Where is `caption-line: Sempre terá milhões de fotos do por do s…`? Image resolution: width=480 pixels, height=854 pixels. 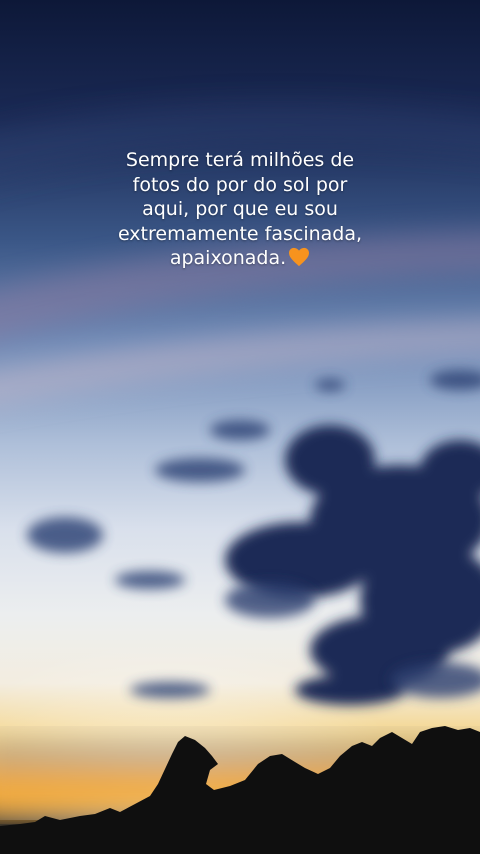
caption-line: Sempre terá milhões de fotos do por do s… is located at coordinates (240, 209).